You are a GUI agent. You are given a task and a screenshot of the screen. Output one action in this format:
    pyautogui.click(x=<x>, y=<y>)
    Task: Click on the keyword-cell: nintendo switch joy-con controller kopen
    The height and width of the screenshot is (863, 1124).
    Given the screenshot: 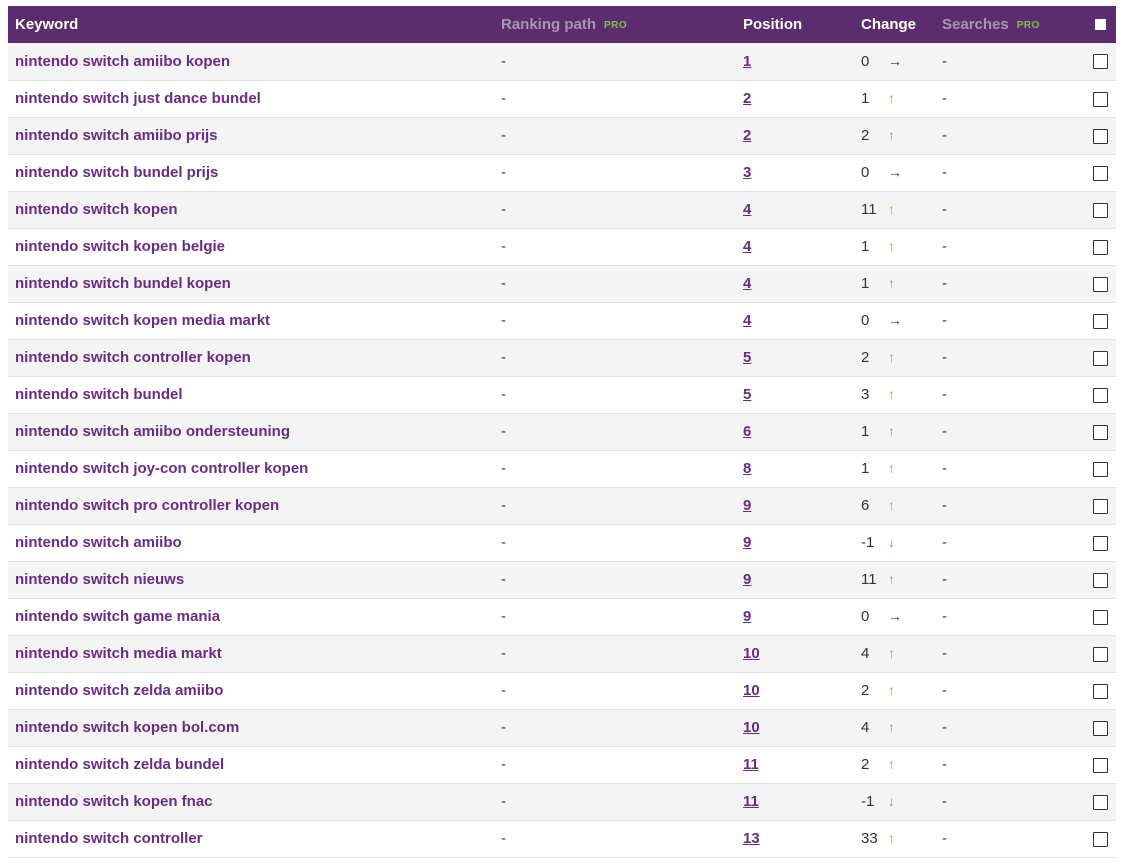 What is the action you would take?
    pyautogui.click(x=162, y=468)
    